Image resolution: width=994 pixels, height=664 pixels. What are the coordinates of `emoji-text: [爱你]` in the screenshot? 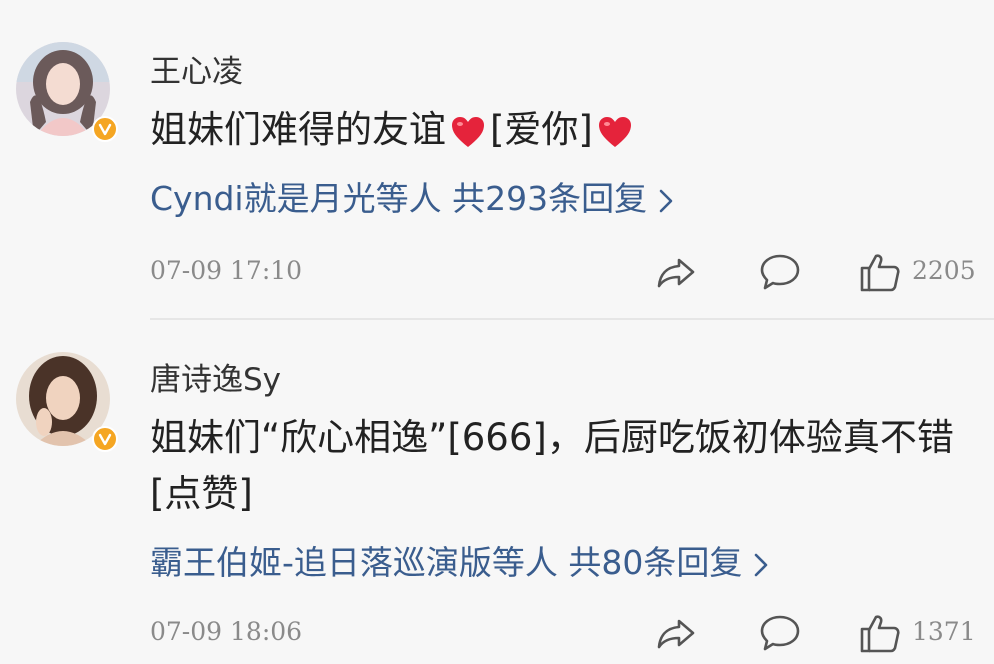 It's located at (541, 129).